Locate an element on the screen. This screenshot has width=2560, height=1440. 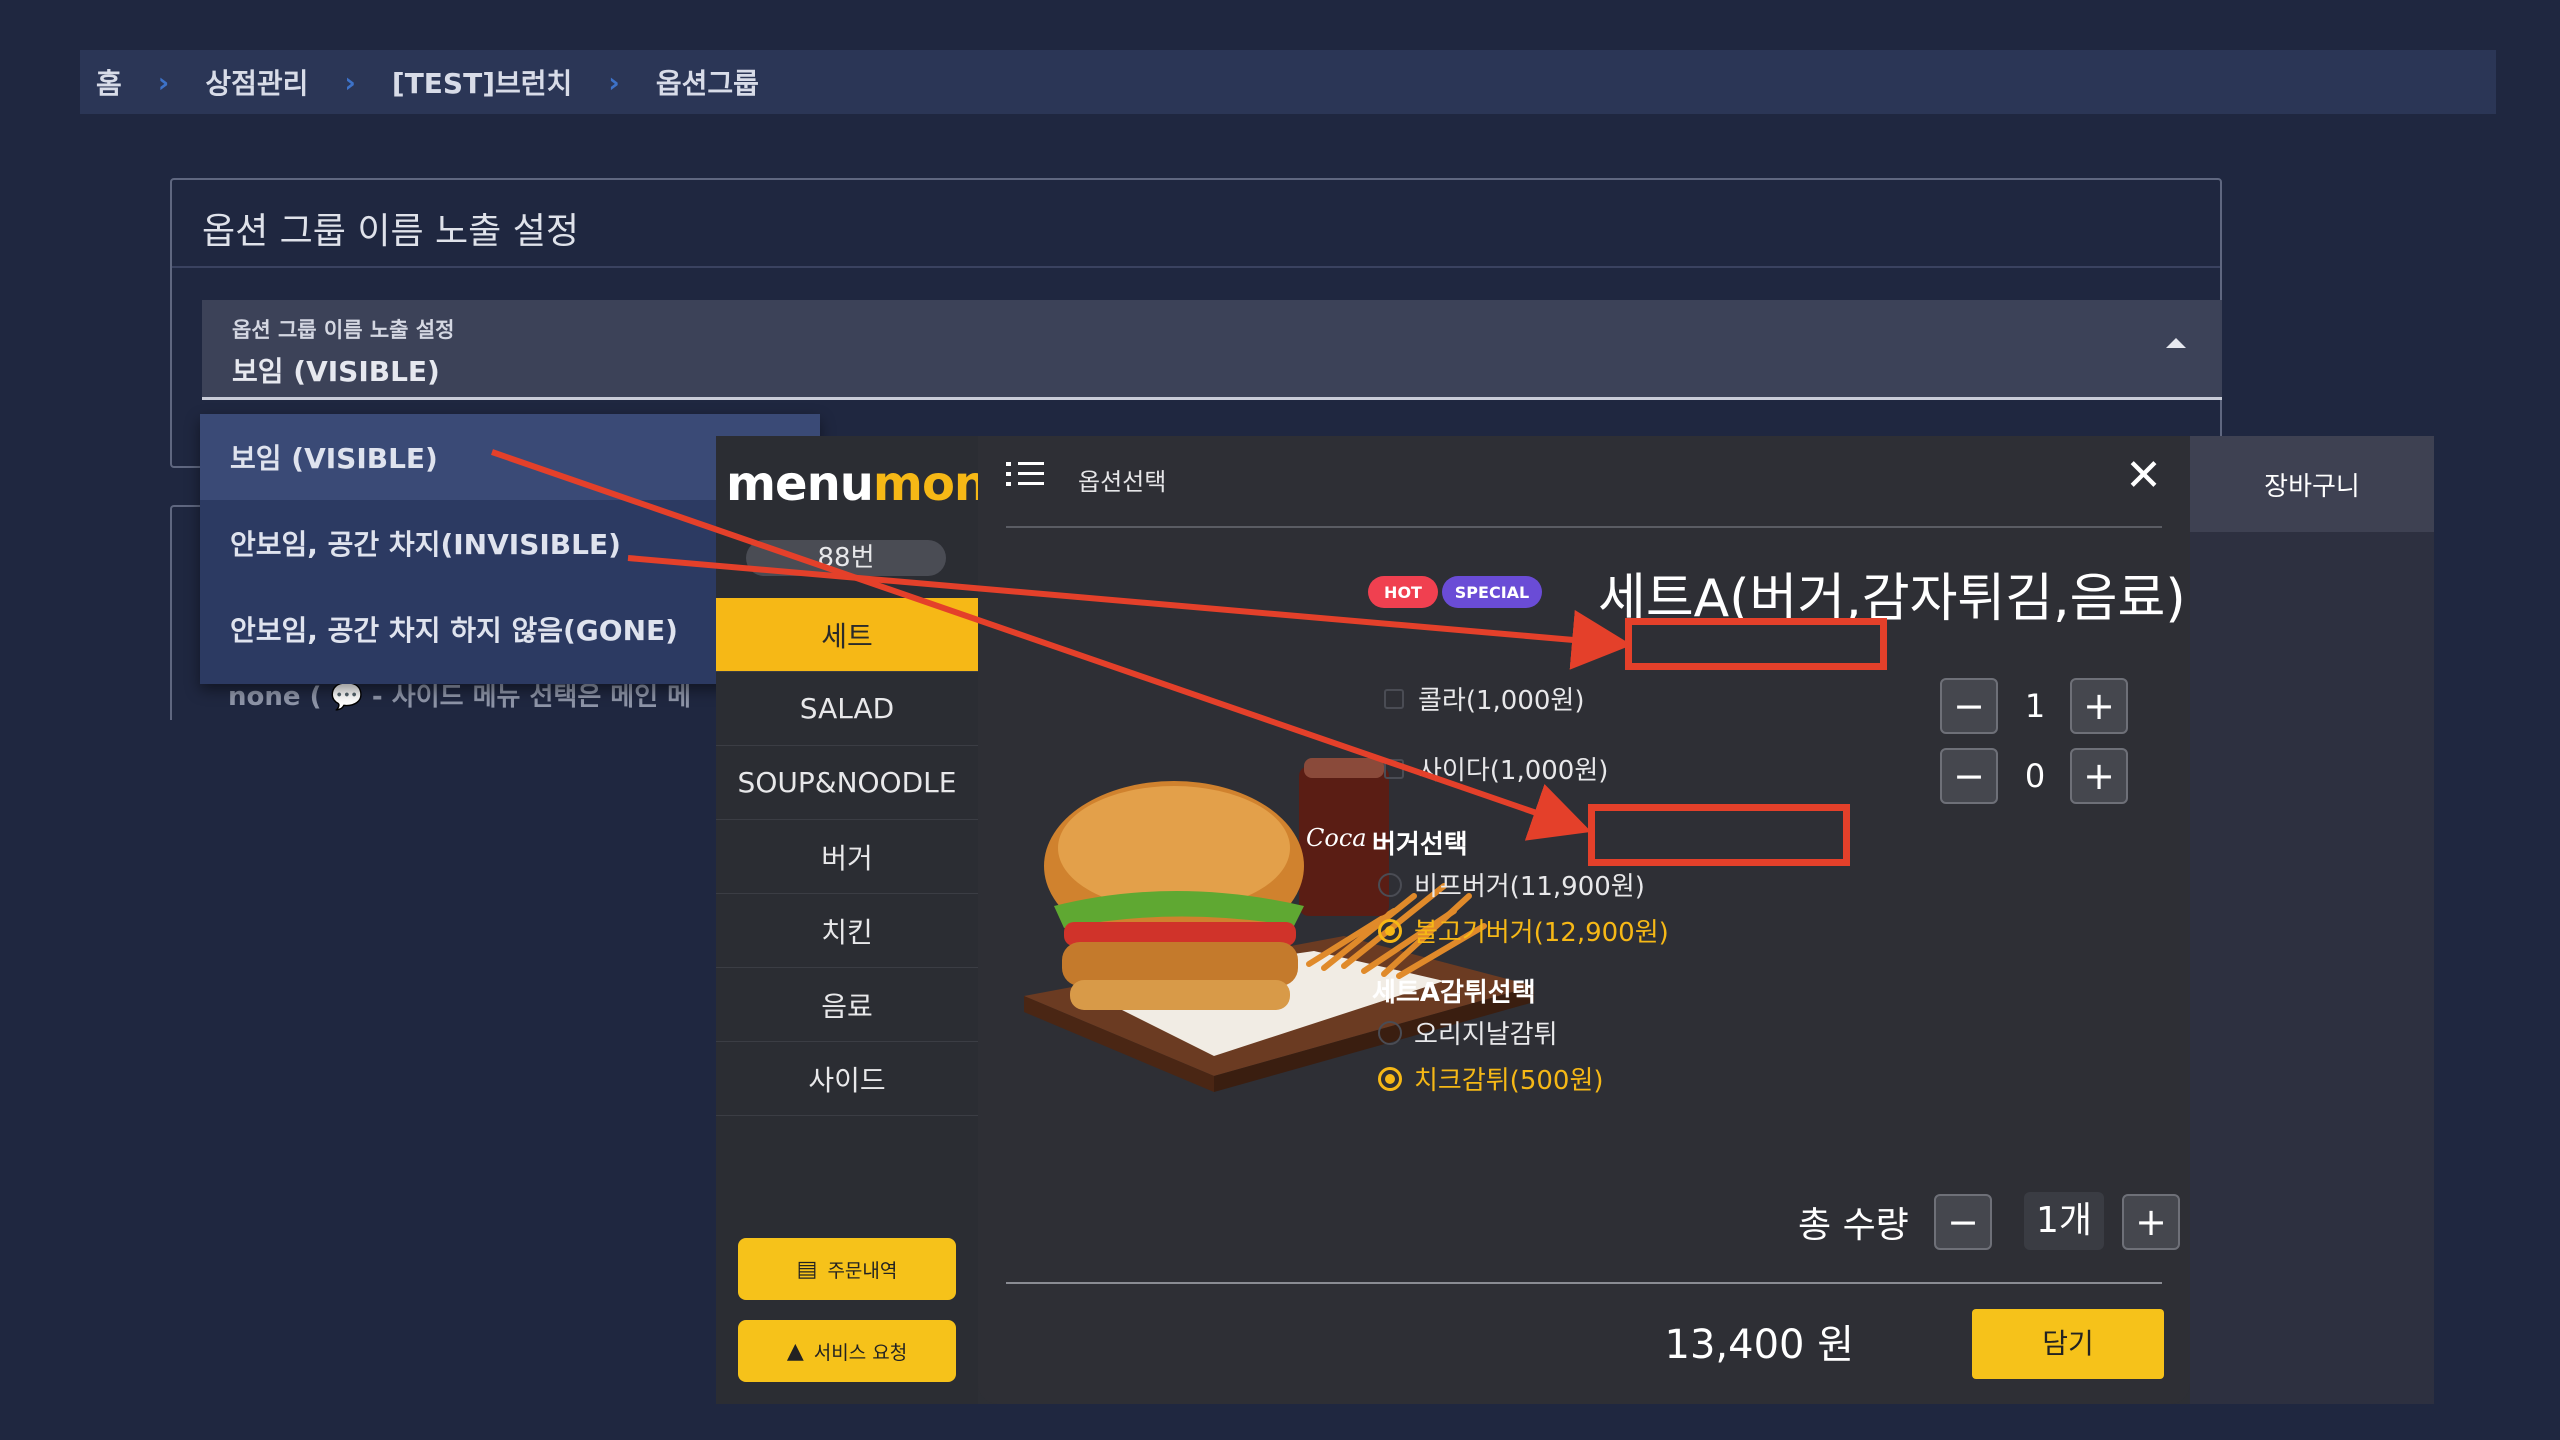
arrow-invisible-to-empty-title is located at coordinates (1129, 612).